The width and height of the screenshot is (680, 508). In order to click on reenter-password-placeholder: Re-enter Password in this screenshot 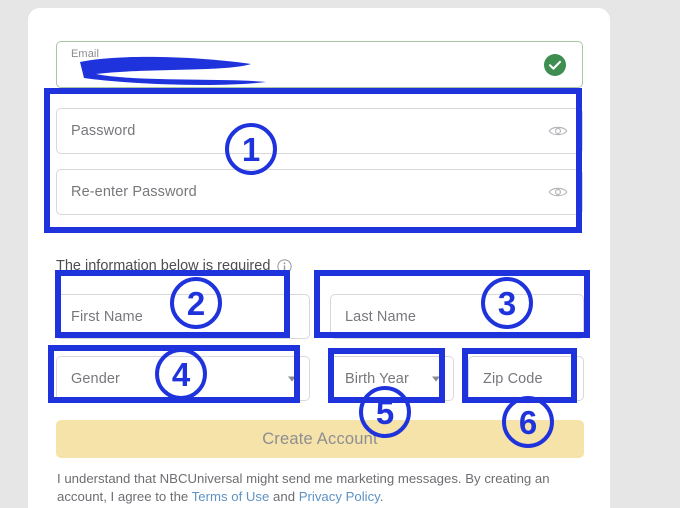, I will do `click(134, 192)`.